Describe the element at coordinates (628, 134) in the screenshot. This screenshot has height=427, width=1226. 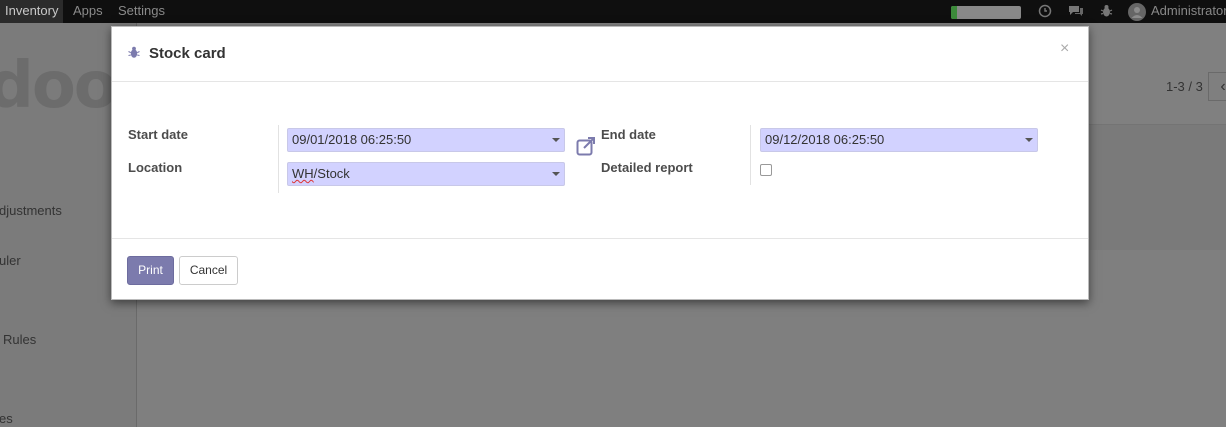
I see `end-date-label: End date` at that location.